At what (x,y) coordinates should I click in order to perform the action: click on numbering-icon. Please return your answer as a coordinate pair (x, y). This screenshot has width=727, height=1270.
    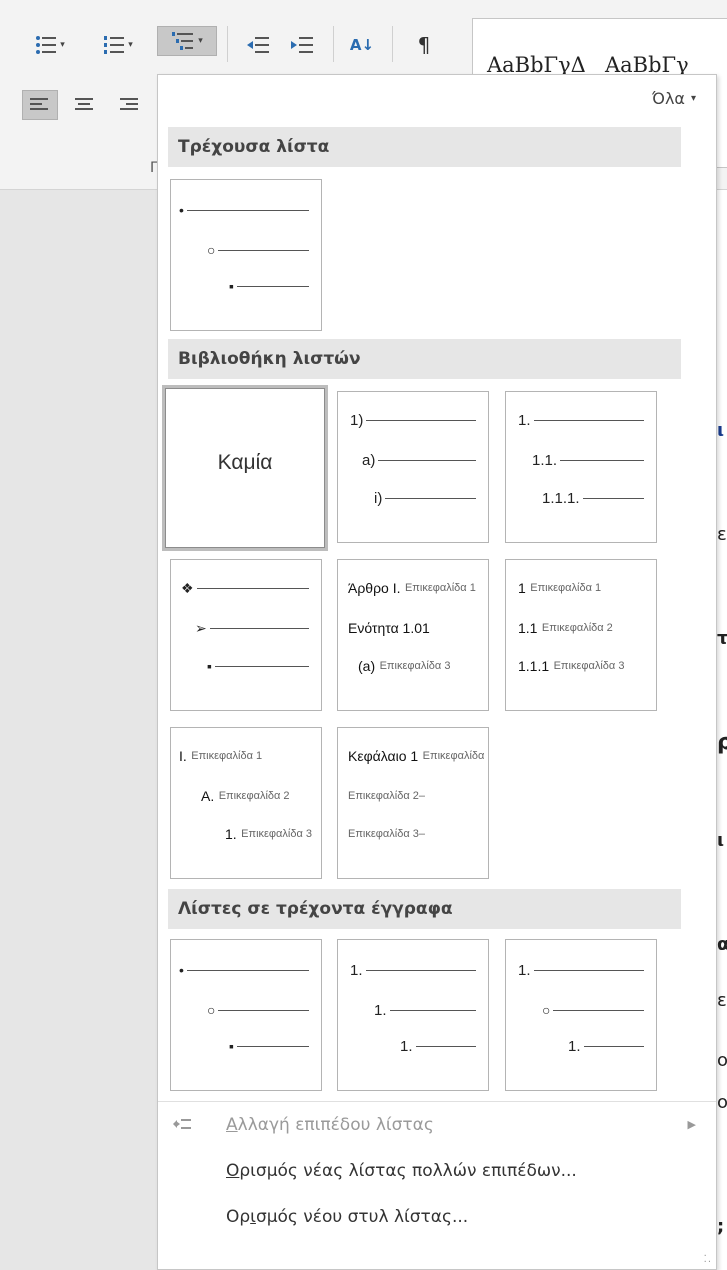
    Looking at the image, I should click on (114, 45).